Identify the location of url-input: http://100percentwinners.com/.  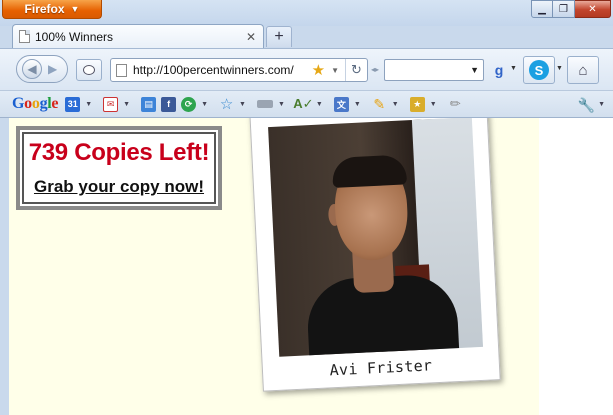
(219, 70).